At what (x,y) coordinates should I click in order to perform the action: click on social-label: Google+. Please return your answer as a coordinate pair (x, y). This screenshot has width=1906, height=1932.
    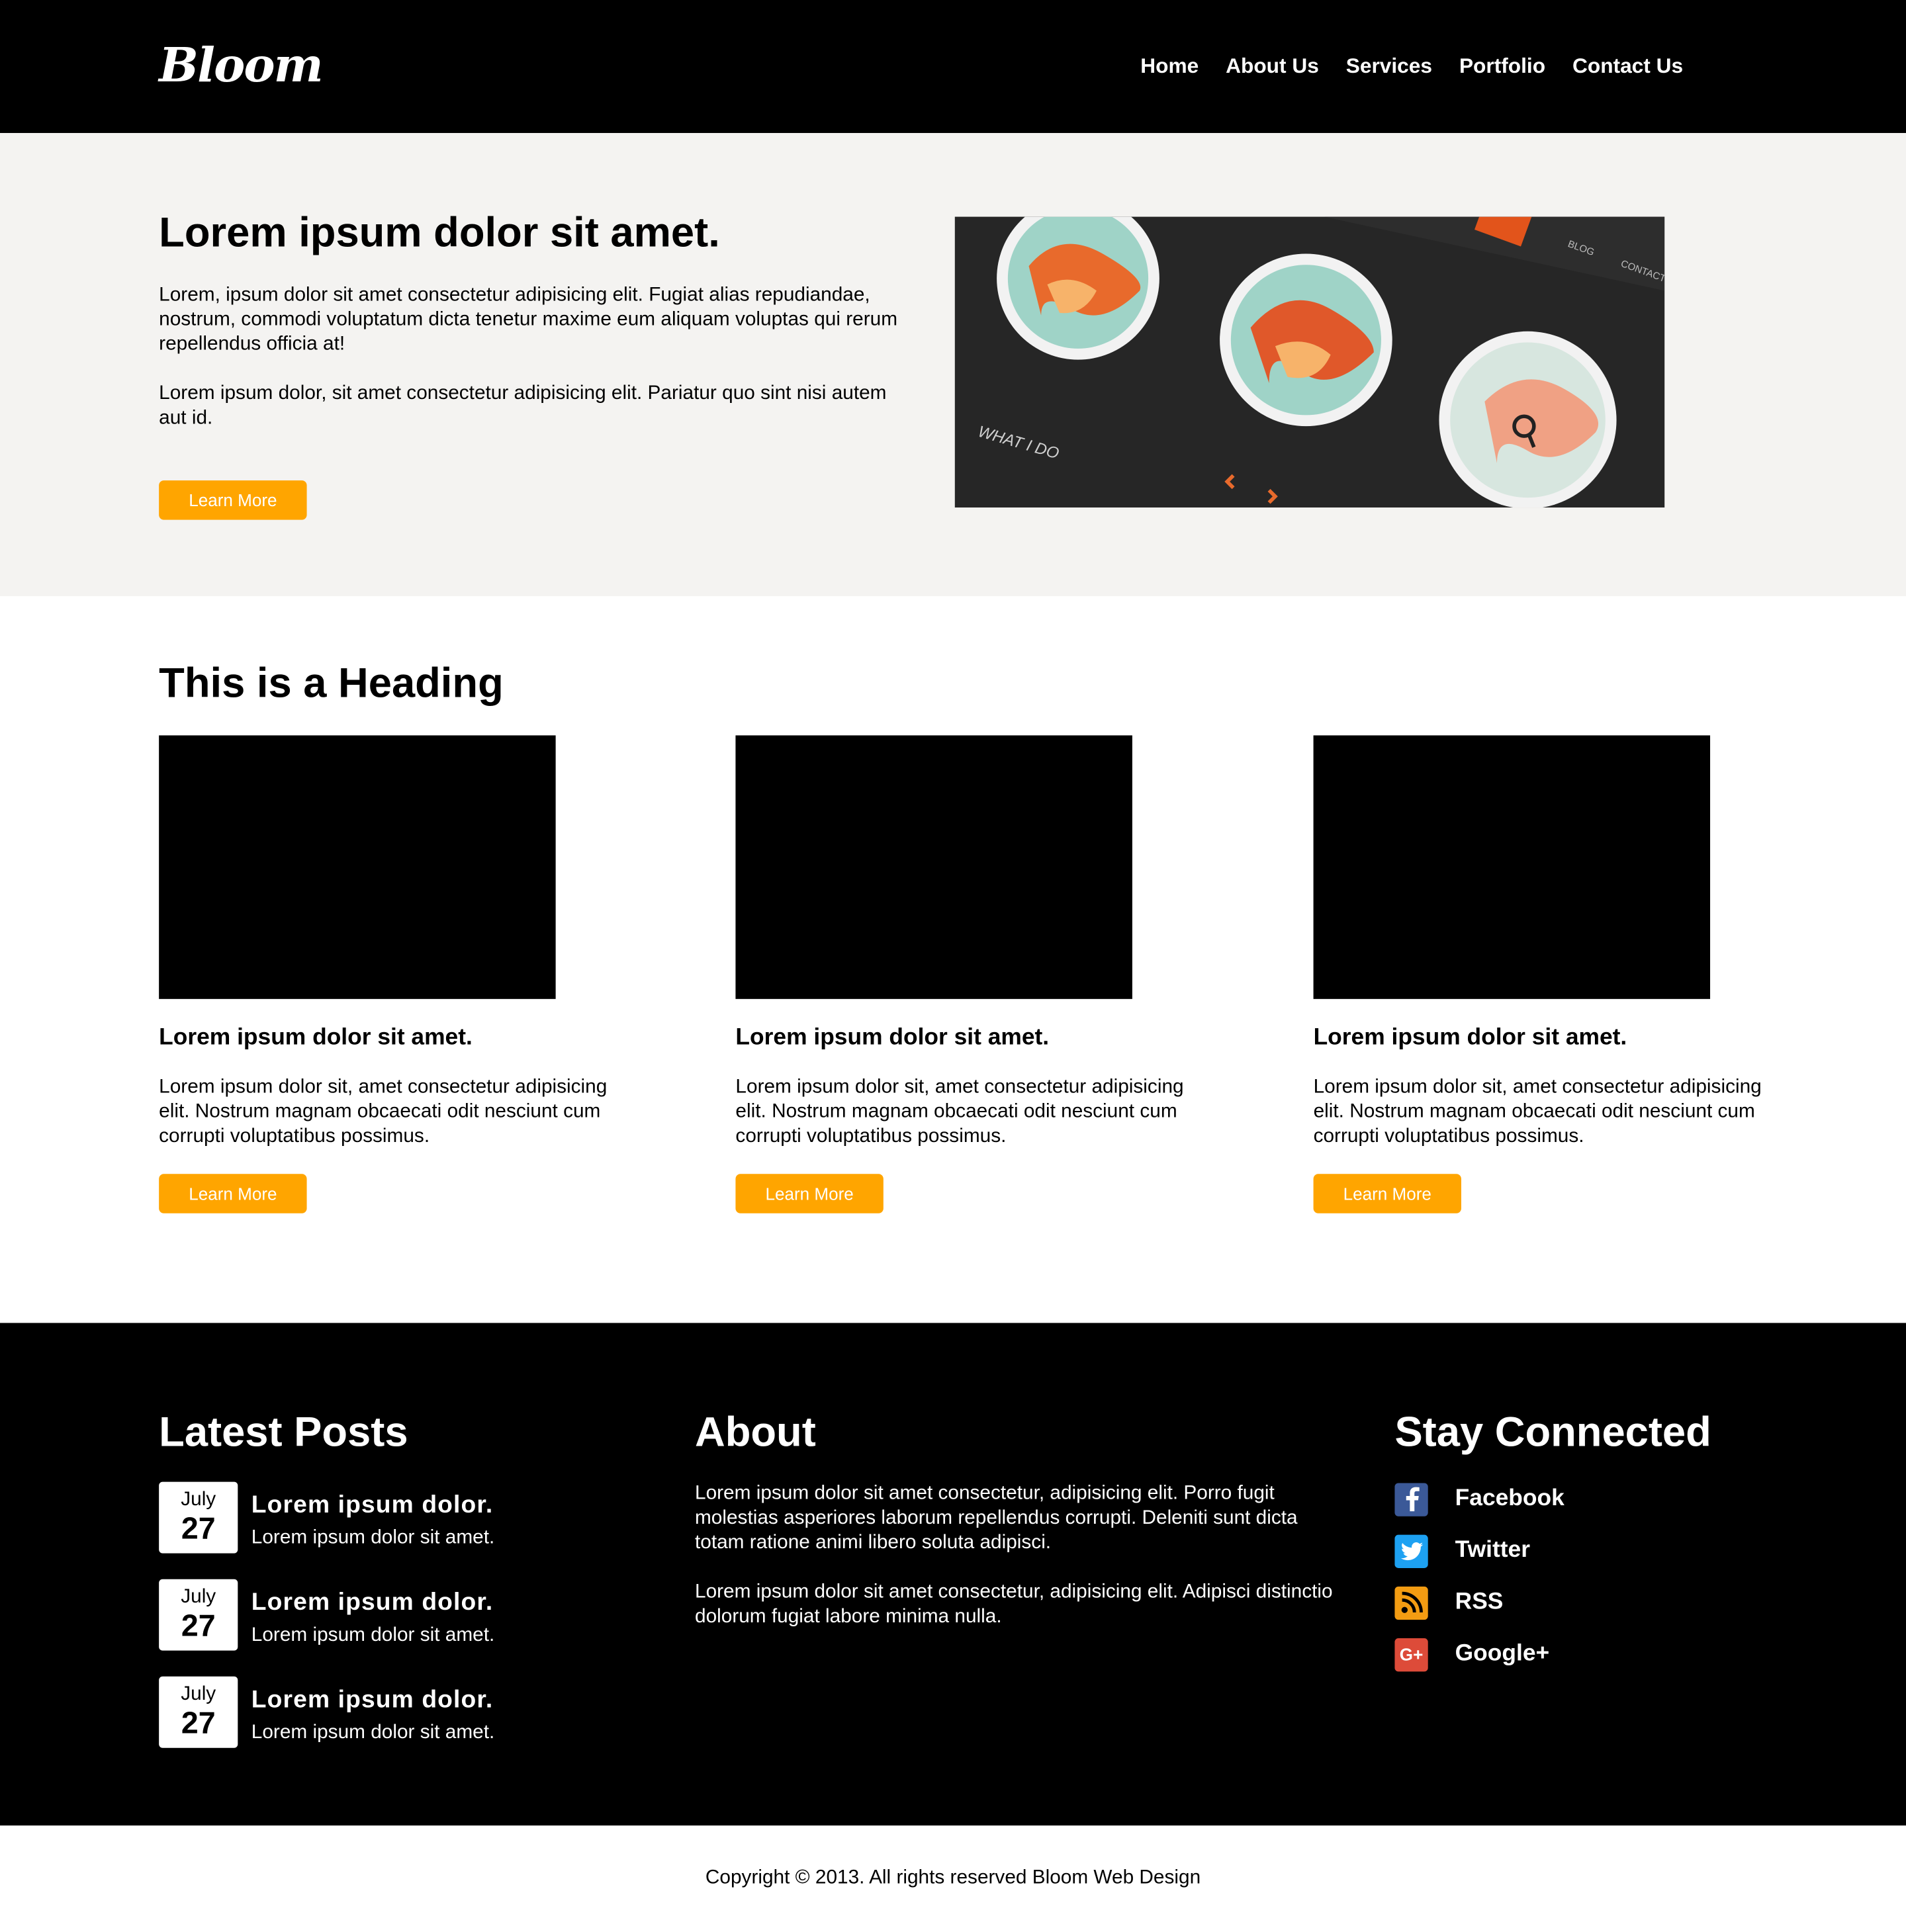
    Looking at the image, I should click on (1502, 1653).